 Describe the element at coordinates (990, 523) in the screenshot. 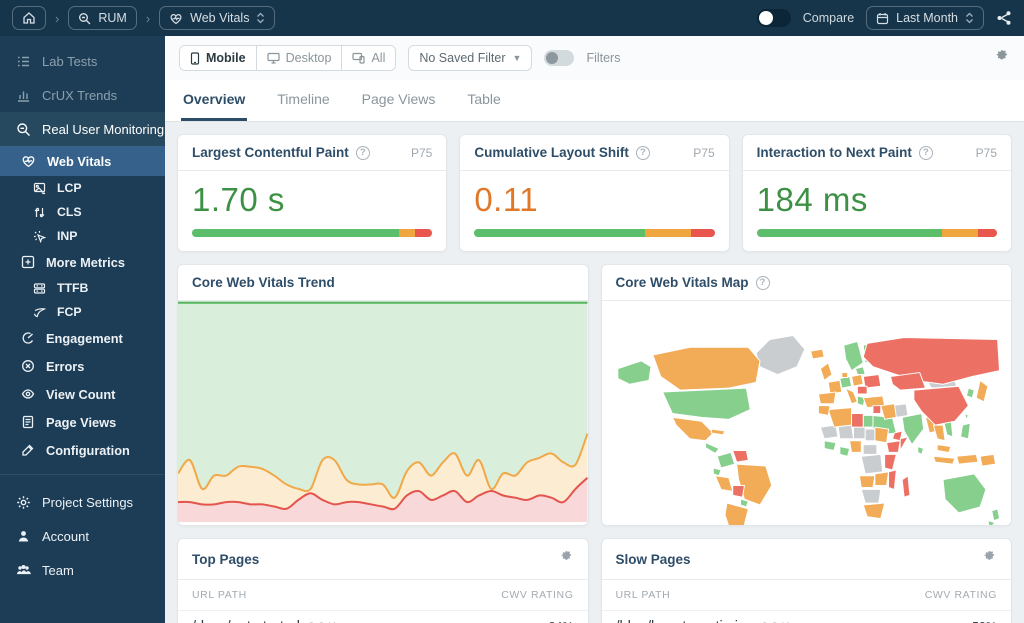

I see `map-region-new-zealand-south` at that location.